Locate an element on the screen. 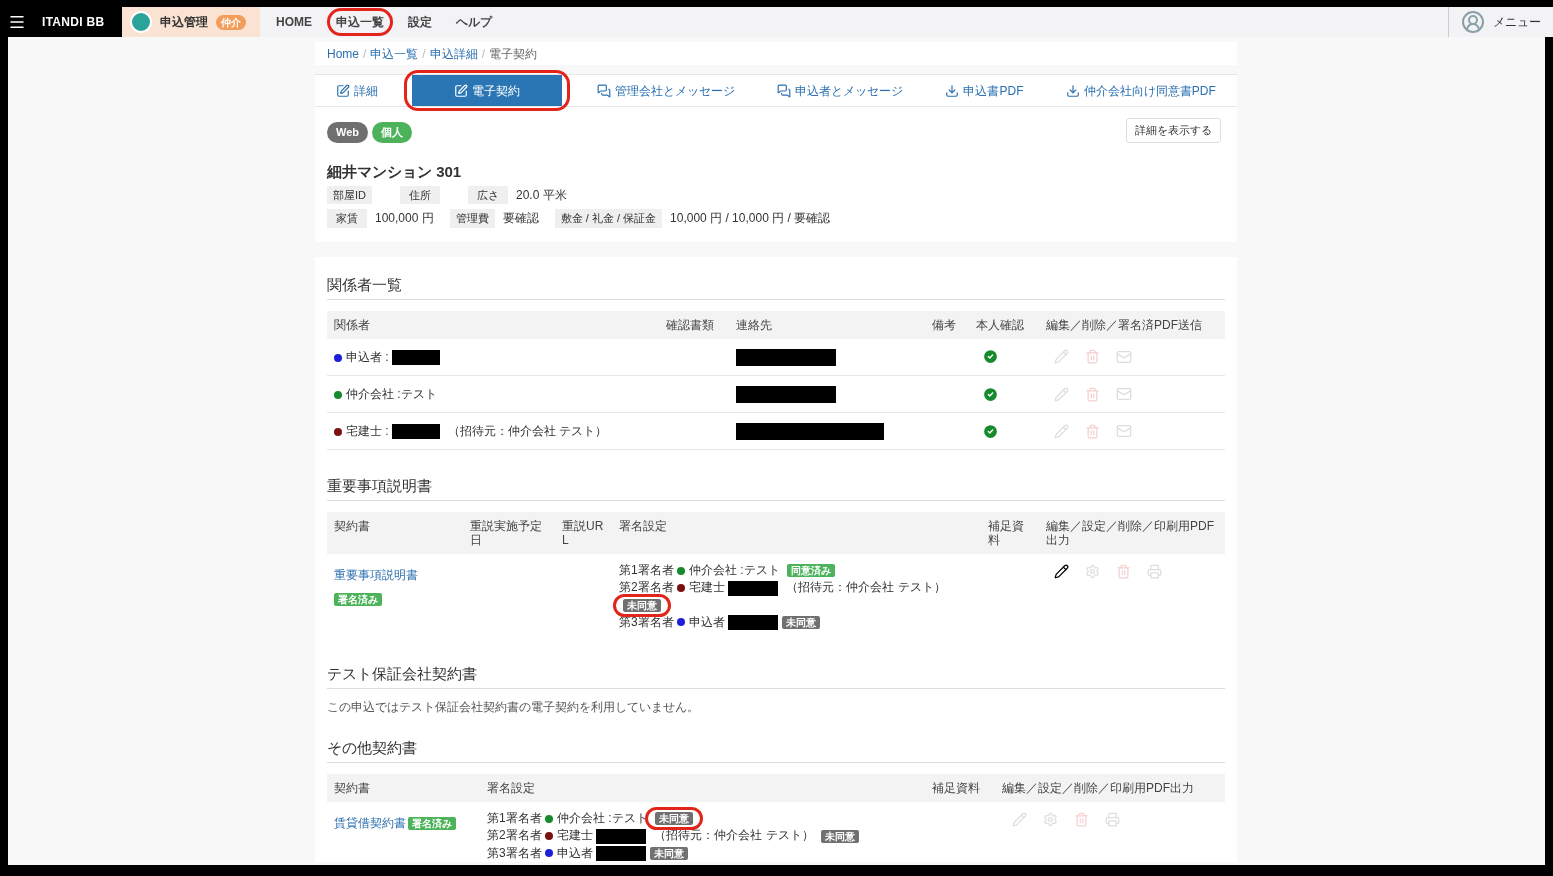 The image size is (1553, 876). breadcrumb-link: 申込一覧 is located at coordinates (394, 53).